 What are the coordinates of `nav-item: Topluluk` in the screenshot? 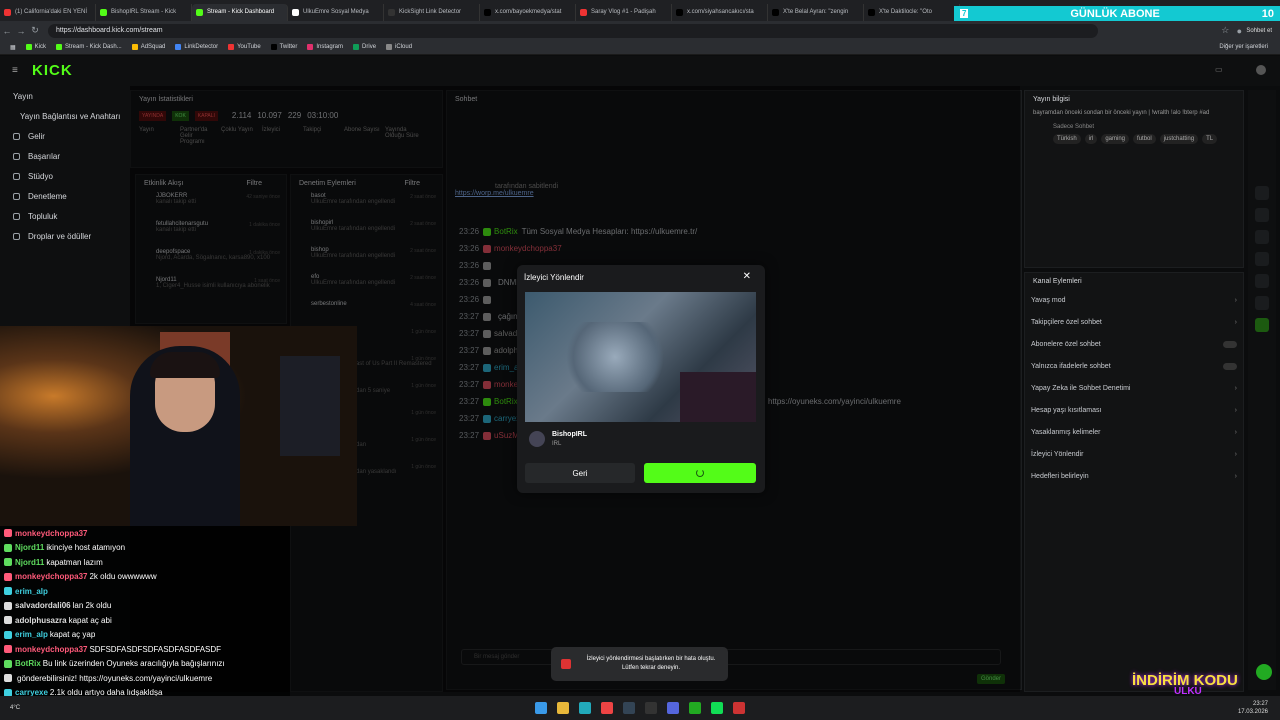 It's located at (65, 216).